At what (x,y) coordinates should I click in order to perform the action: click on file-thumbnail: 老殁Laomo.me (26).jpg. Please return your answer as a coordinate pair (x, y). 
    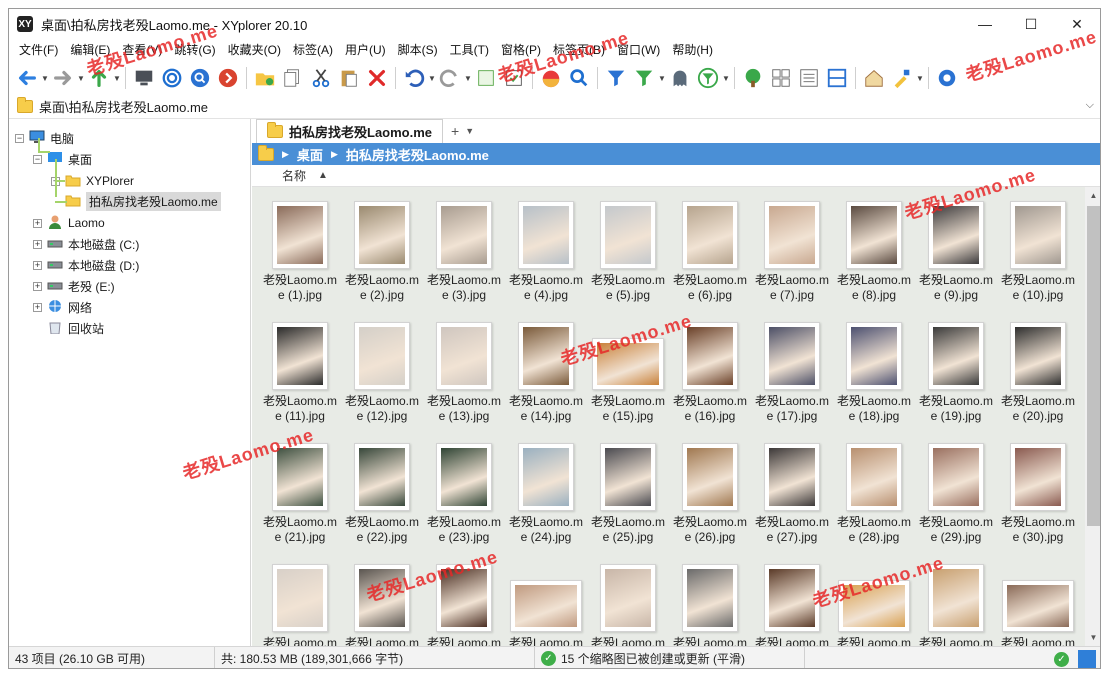
    Looking at the image, I should click on (710, 497).